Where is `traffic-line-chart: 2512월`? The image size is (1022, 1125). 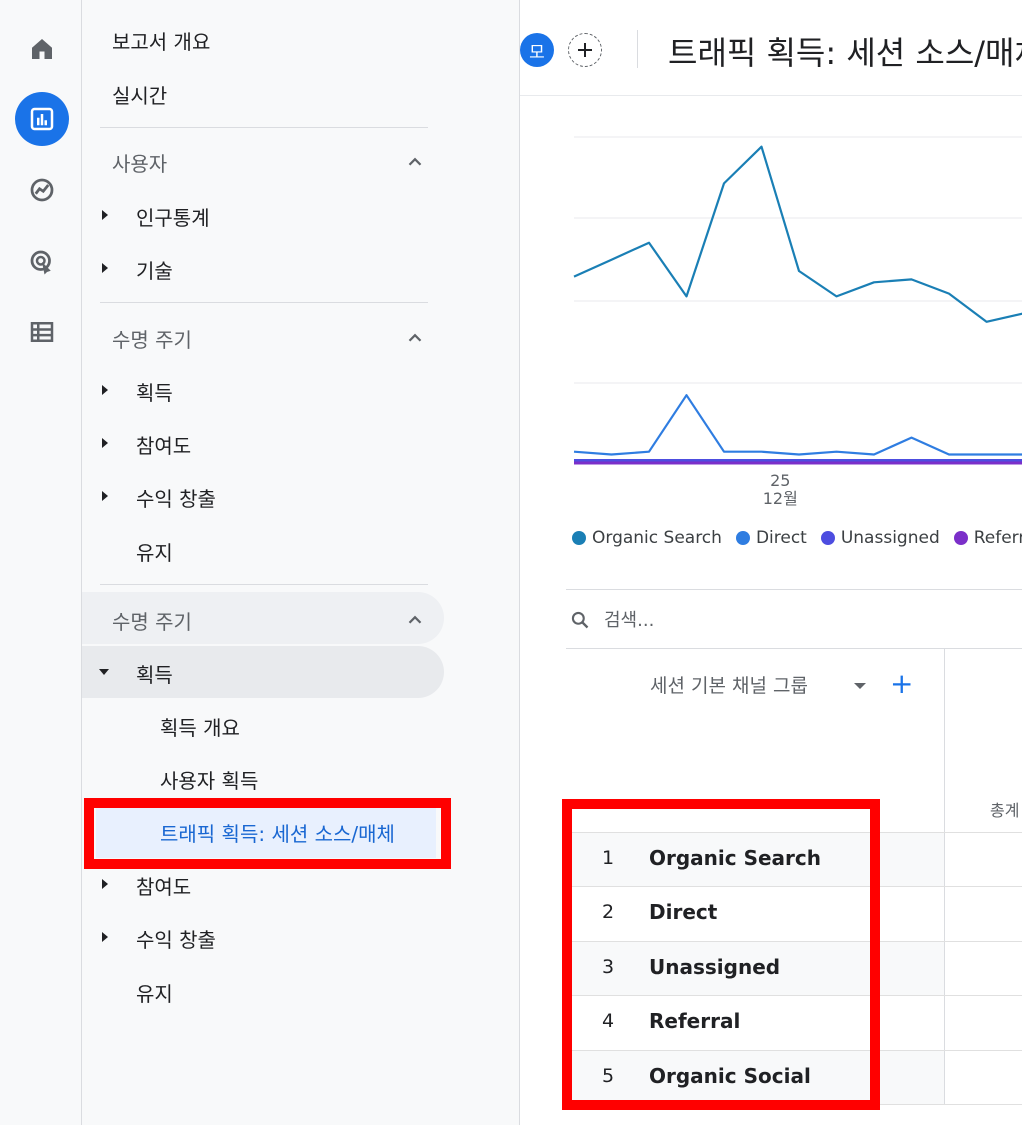 traffic-line-chart: 2512월 is located at coordinates (797, 322).